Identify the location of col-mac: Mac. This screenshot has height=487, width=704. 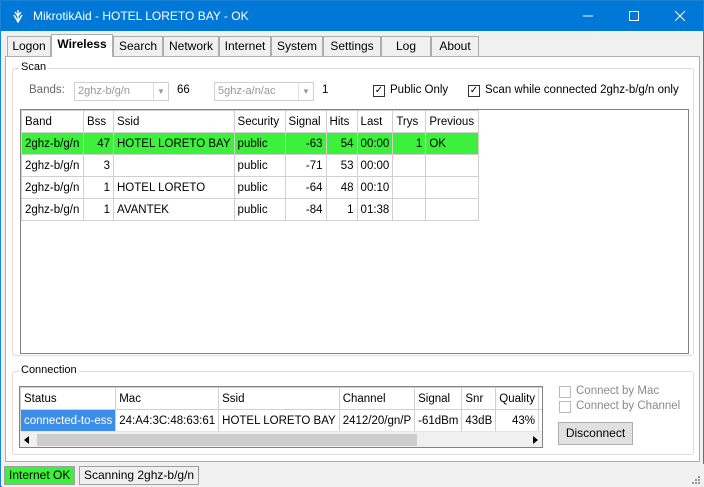
(167, 398).